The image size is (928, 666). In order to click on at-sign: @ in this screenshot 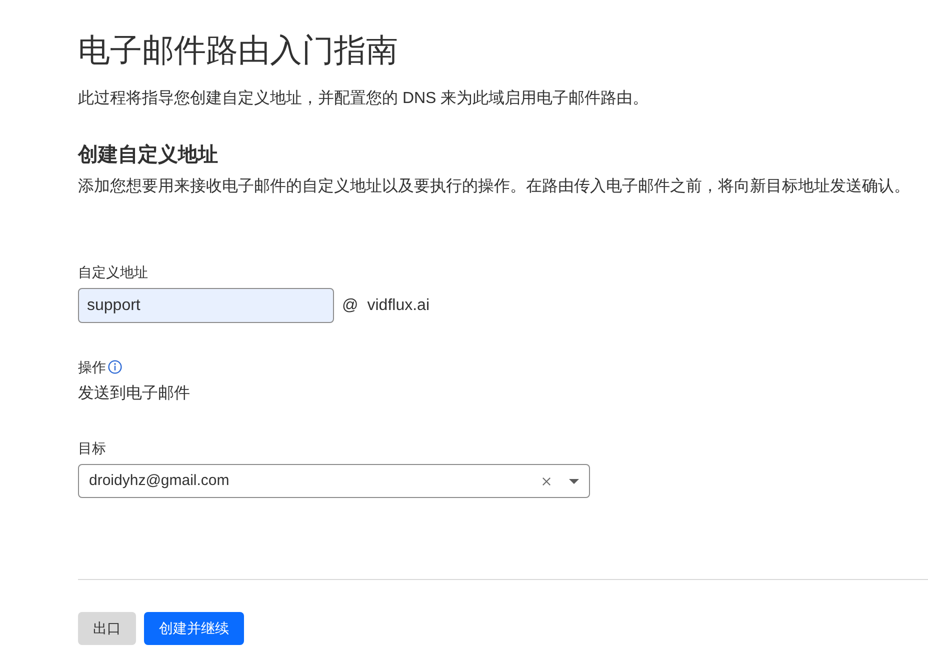, I will do `click(350, 306)`.